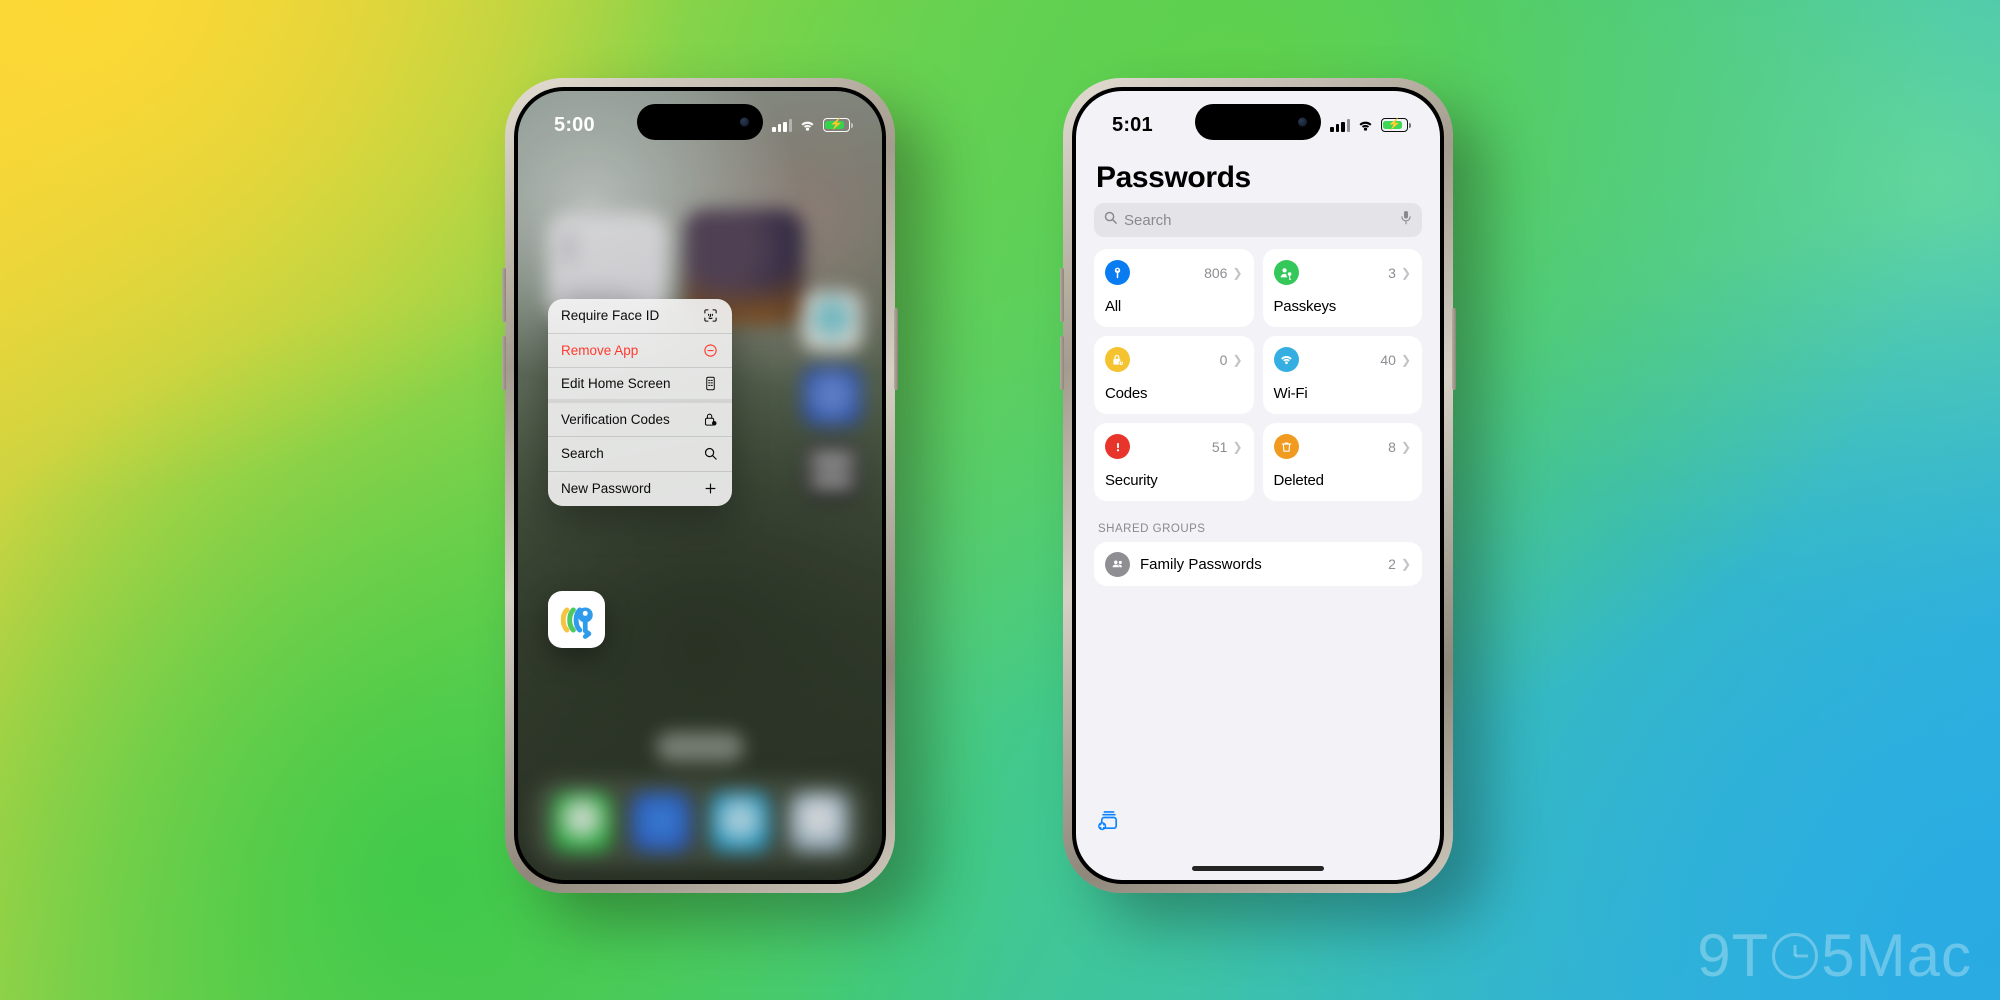 The width and height of the screenshot is (2000, 1000). What do you see at coordinates (1173, 177) in the screenshot?
I see `page-title: Passwords` at bounding box center [1173, 177].